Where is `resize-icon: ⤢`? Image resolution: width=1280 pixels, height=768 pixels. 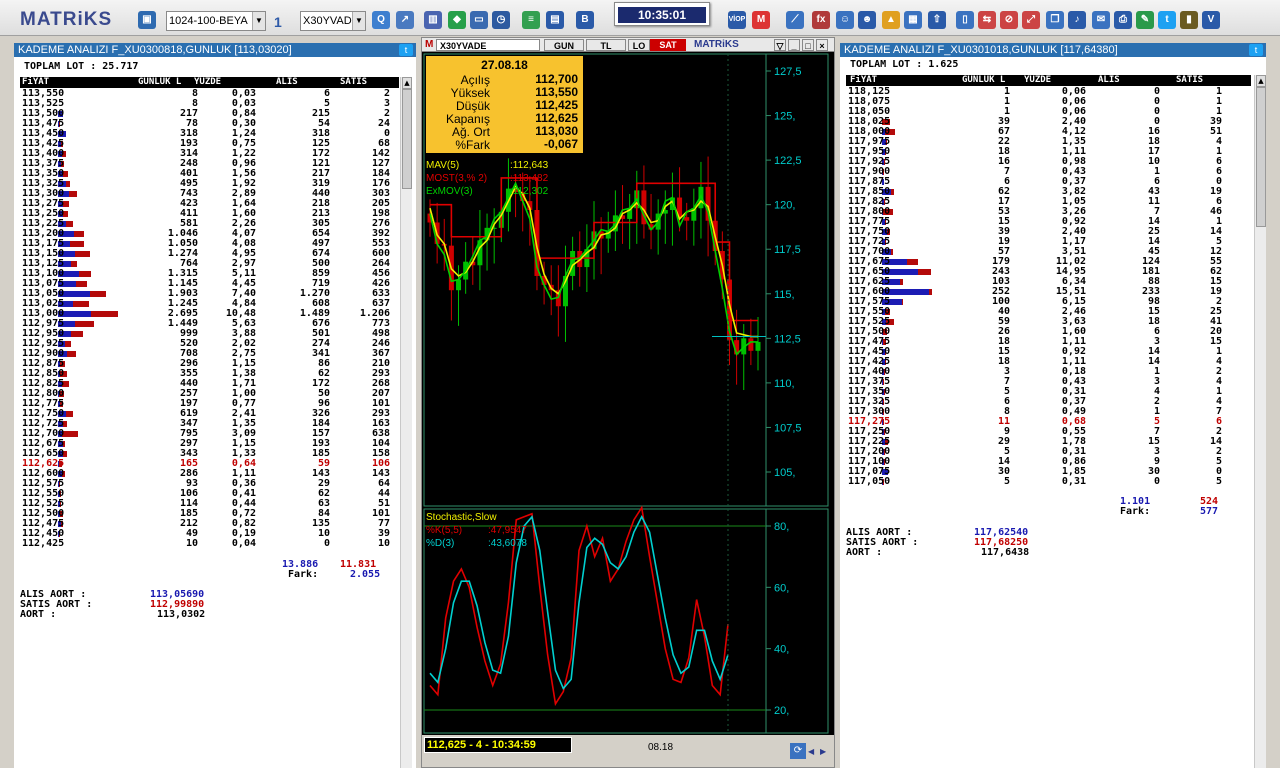
resize-icon: ⤢ is located at coordinates (1031, 20).